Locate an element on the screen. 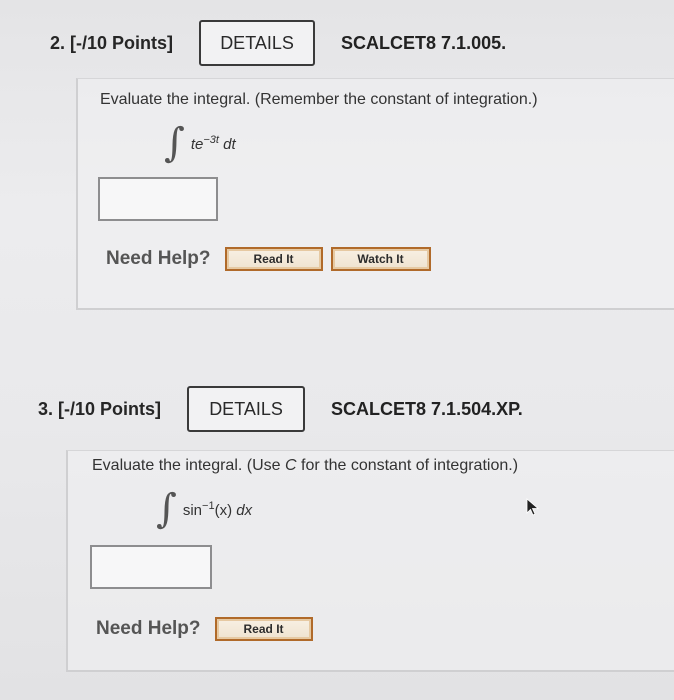 This screenshot has height=700, width=674. question-2-number: 2. [-/10 Points] is located at coordinates (112, 42).